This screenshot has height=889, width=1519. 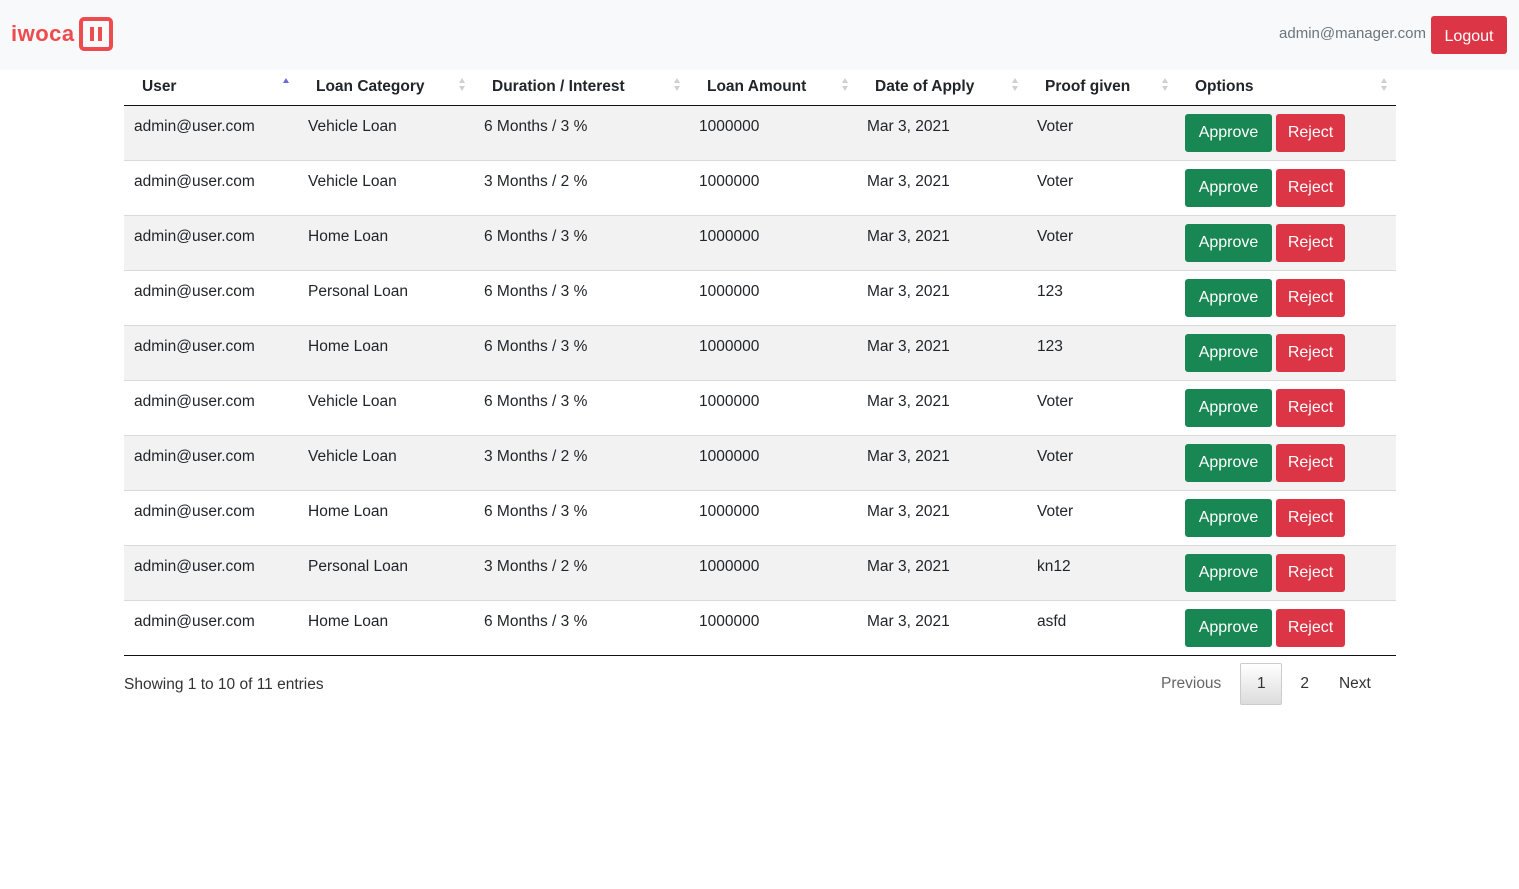 What do you see at coordinates (370, 87) in the screenshot?
I see `column-header-label: Loan Category` at bounding box center [370, 87].